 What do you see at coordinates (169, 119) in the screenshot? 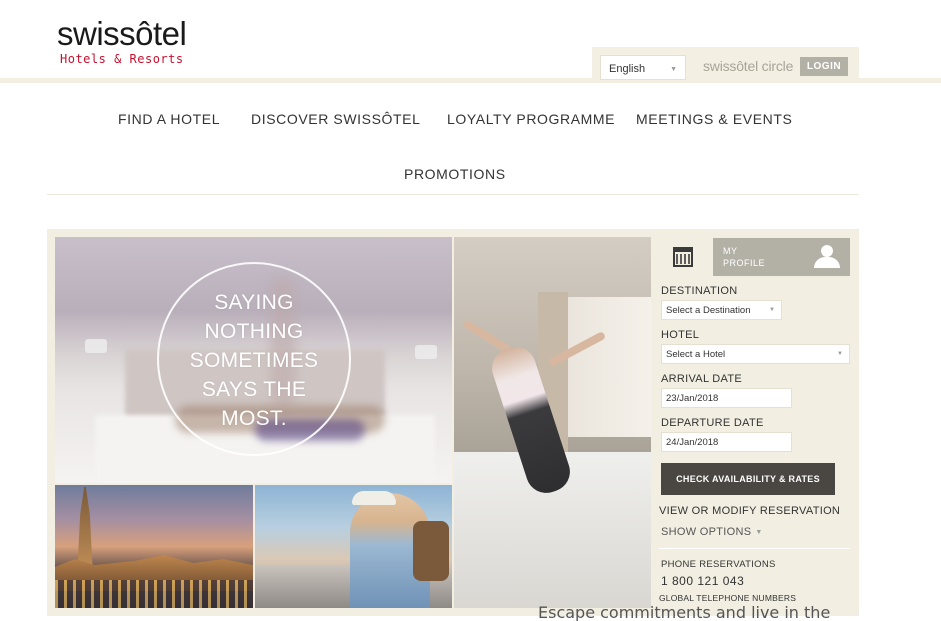
I see `nav-find-a-hotel: FIND A HOTEL` at bounding box center [169, 119].